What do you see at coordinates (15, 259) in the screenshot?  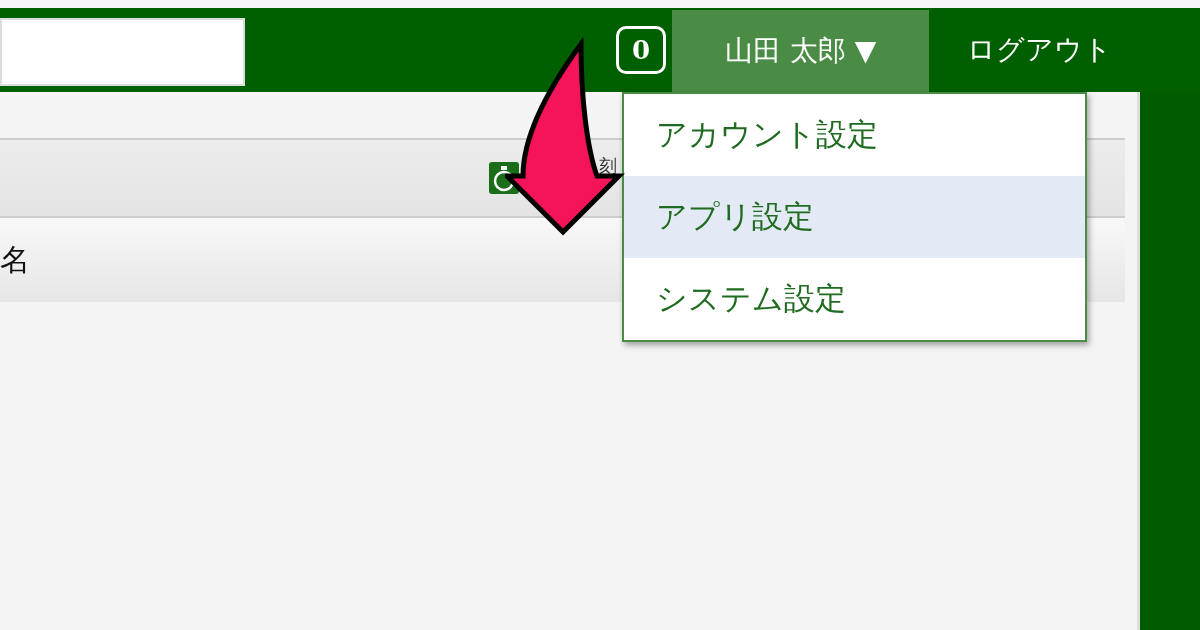 I see `column-header-label: 名` at bounding box center [15, 259].